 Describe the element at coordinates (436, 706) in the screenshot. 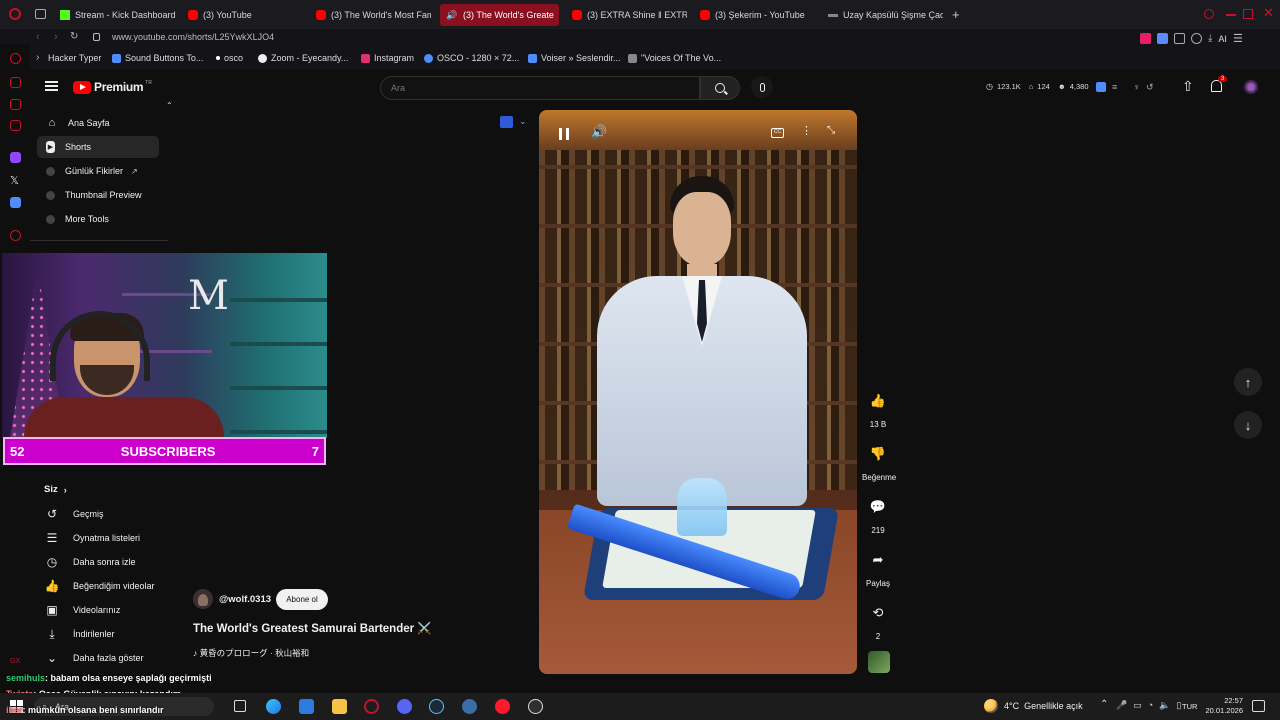

I see `steam-icon` at that location.